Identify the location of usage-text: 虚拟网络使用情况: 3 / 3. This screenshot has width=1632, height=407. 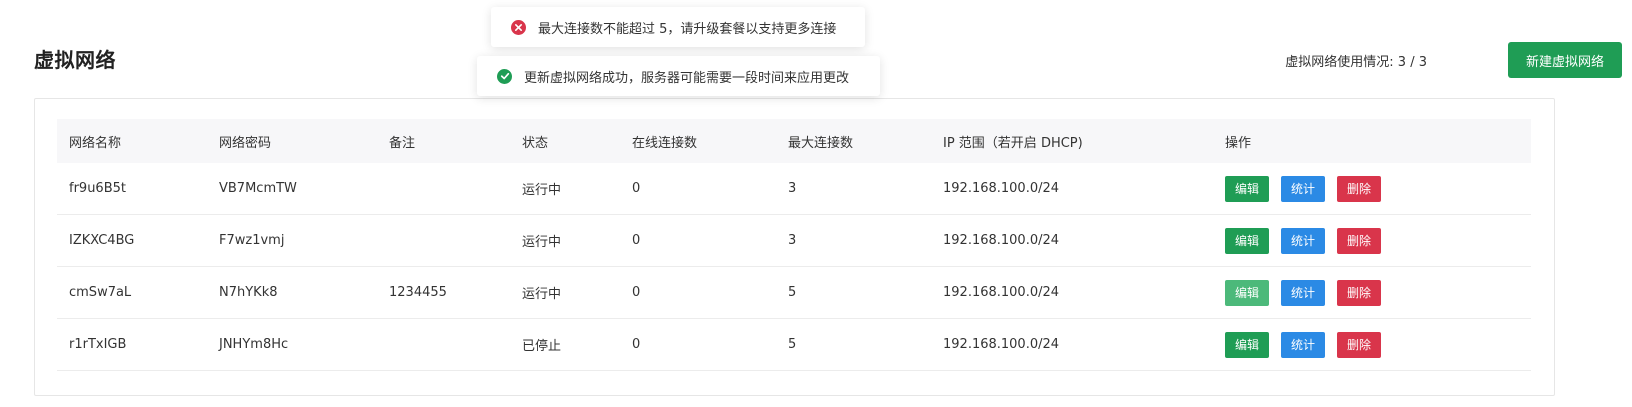
(1356, 62).